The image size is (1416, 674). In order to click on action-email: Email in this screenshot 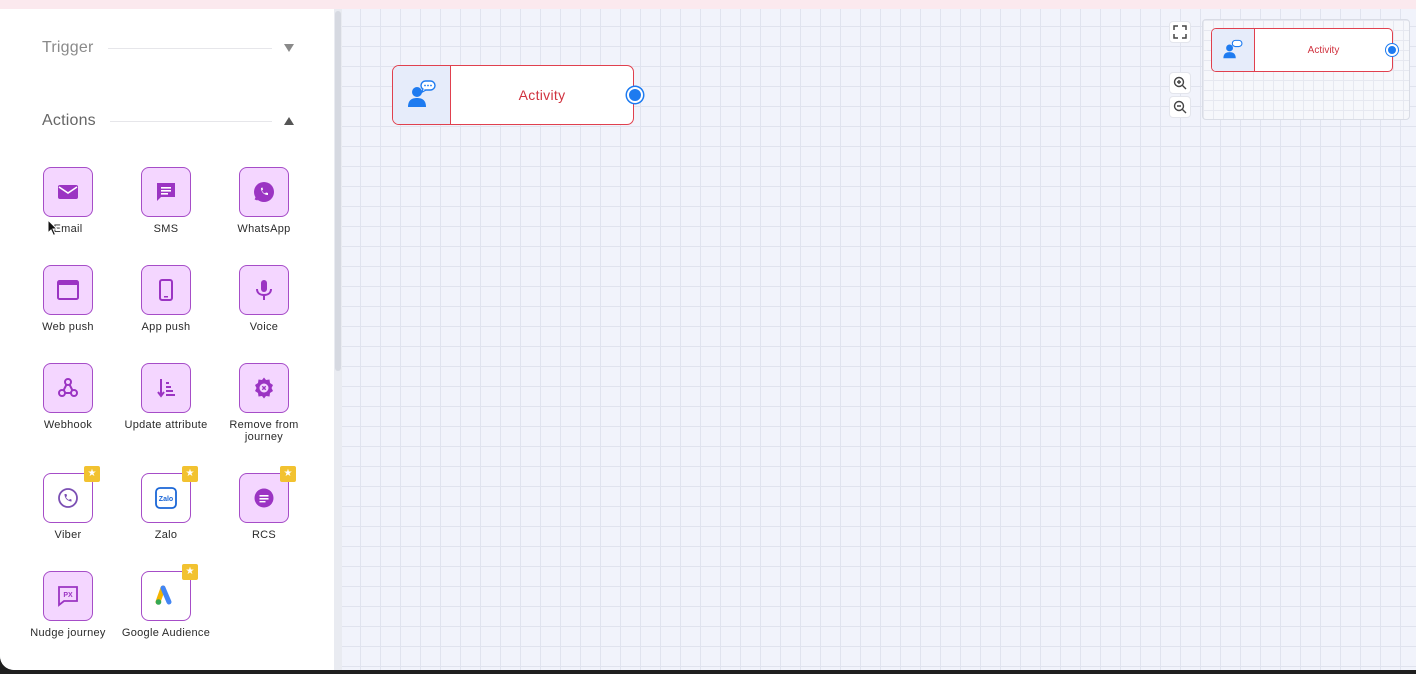, I will do `click(68, 201)`.